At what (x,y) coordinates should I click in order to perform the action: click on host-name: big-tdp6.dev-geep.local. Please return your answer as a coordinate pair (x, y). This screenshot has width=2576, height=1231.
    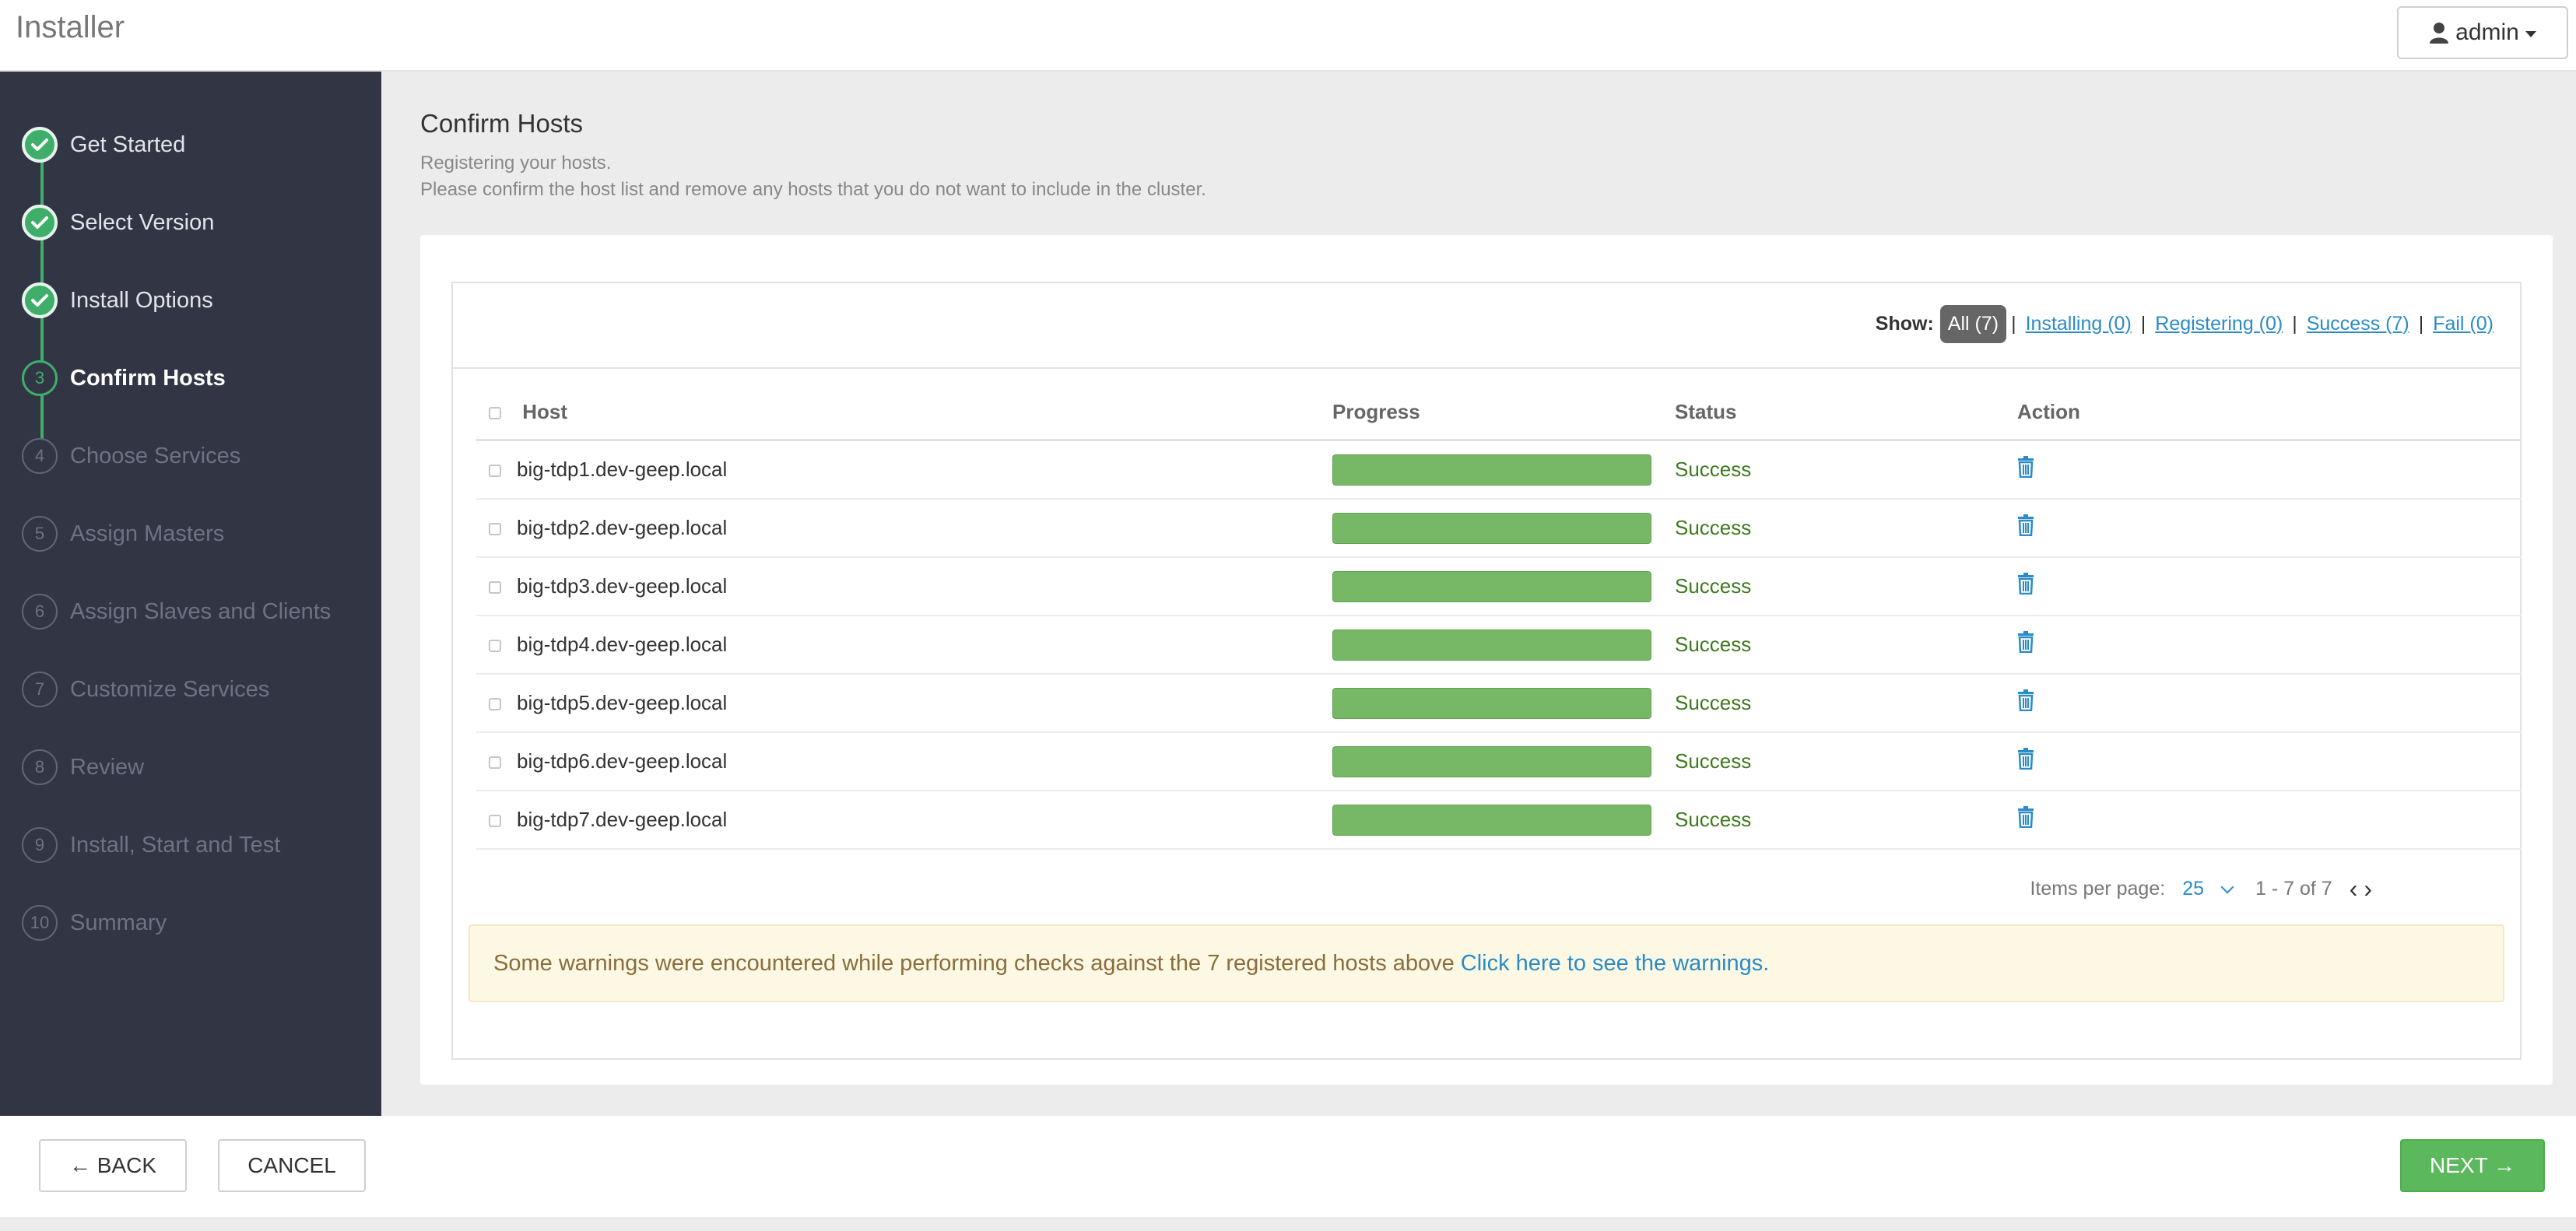
    Looking at the image, I should click on (622, 761).